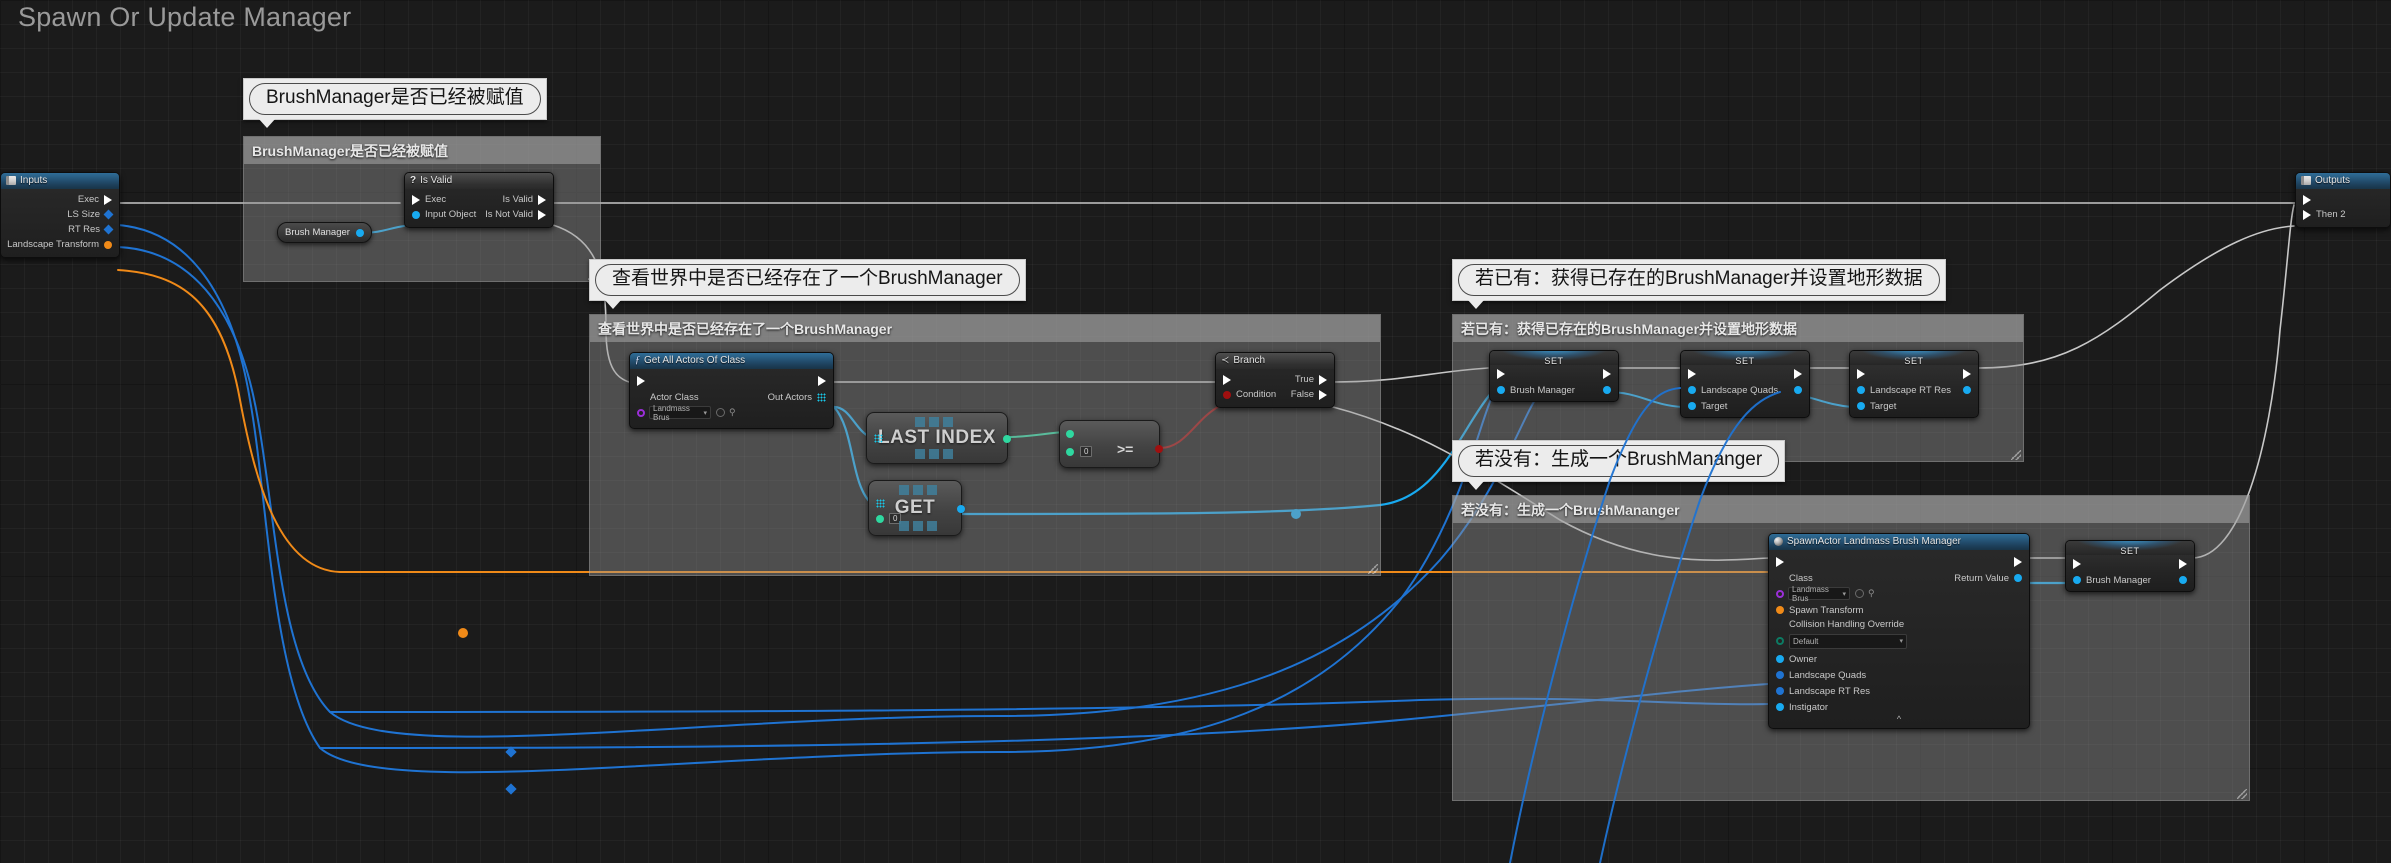 The width and height of the screenshot is (2391, 863). I want to click on collision-widget-row: Default ▾, so click(1899, 641).